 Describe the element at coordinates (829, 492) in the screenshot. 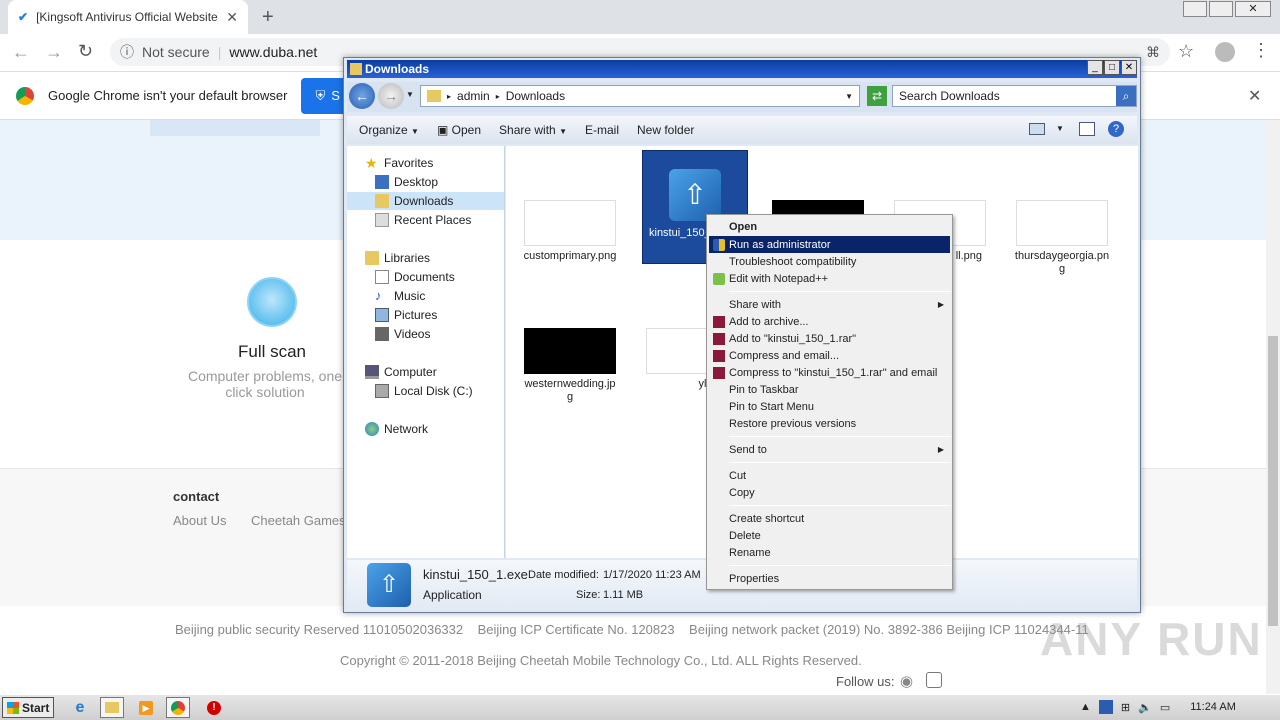

I see `menu-copy: Copy` at that location.